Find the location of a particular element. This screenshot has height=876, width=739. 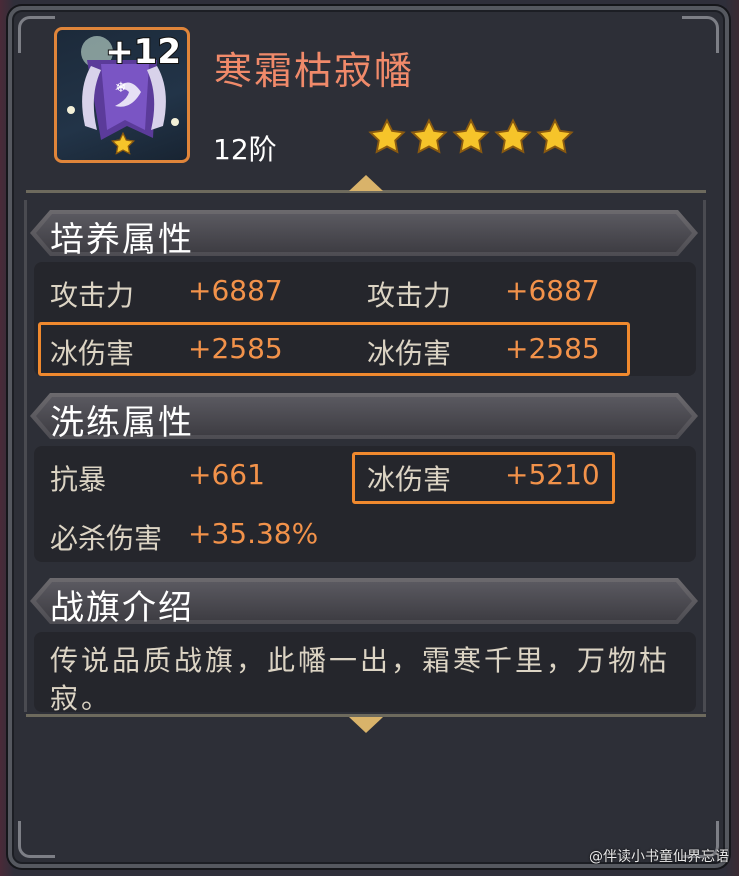

icon-star-row is located at coordinates (123, 144).